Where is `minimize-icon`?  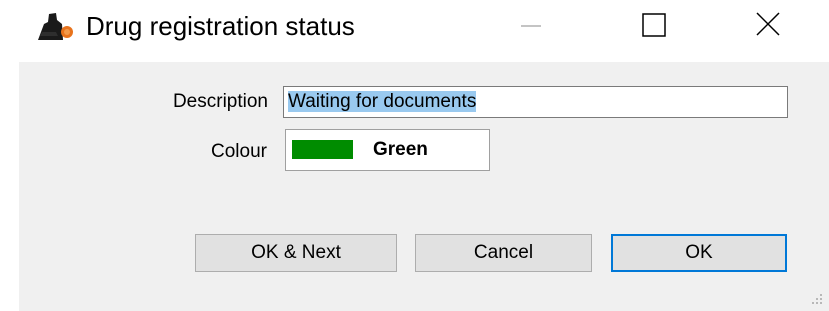
minimize-icon is located at coordinates (531, 26).